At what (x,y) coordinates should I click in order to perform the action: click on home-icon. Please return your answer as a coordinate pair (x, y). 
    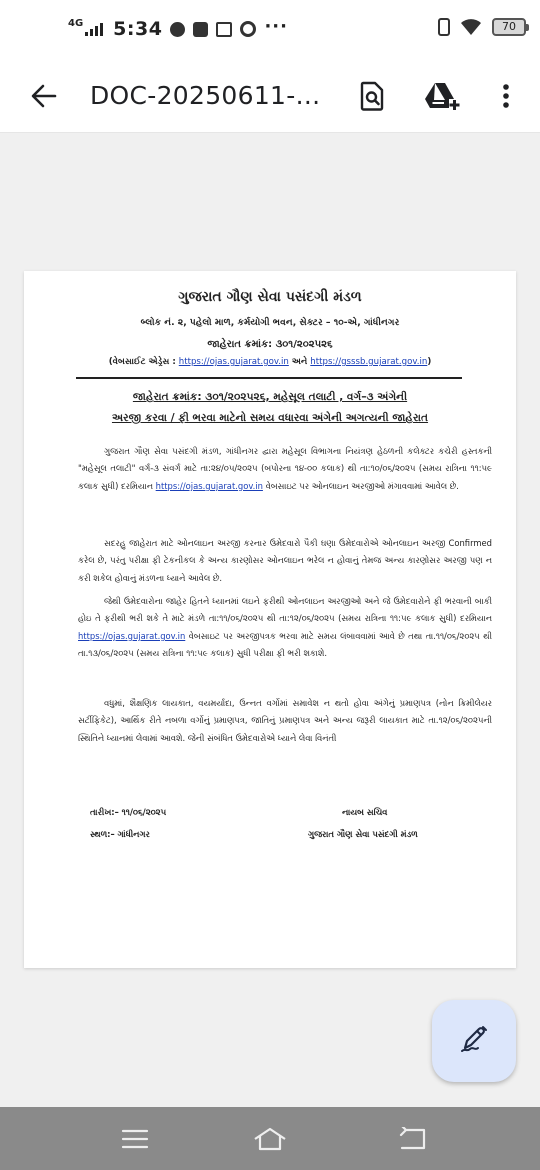
    Looking at the image, I should click on (270, 1139).